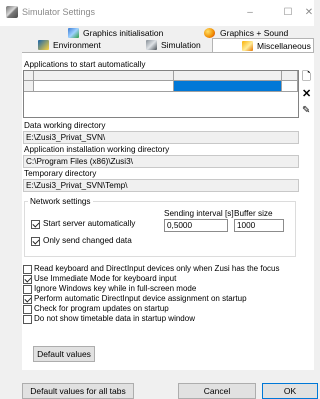 The image size is (320, 399). What do you see at coordinates (60, 173) in the screenshot?
I see `temp-dir-label: Temporary directory` at bounding box center [60, 173].